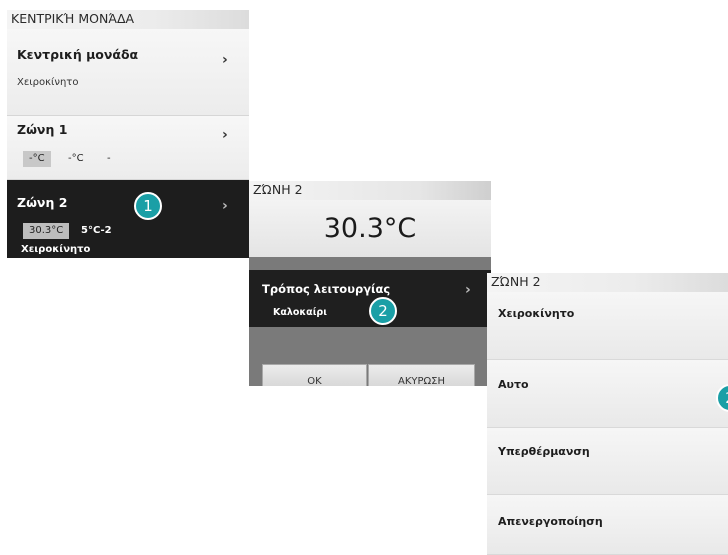 The image size is (728, 555). I want to click on central-unit-mode: Χειροκίνητο, so click(48, 82).